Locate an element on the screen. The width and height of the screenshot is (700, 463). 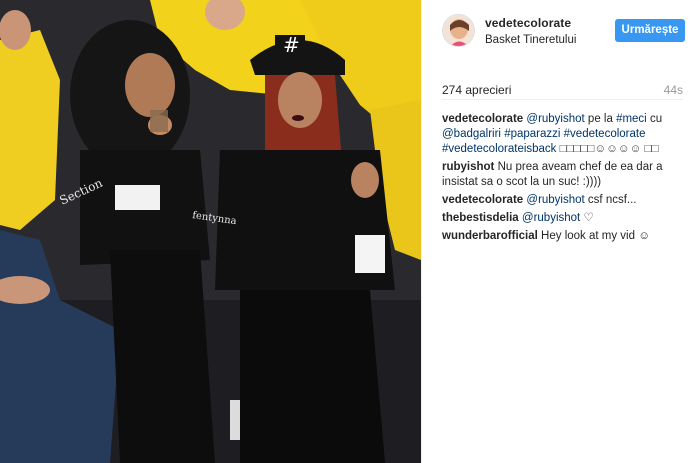
hashtag-link: #vedetecolorate is located at coordinates (605, 134).